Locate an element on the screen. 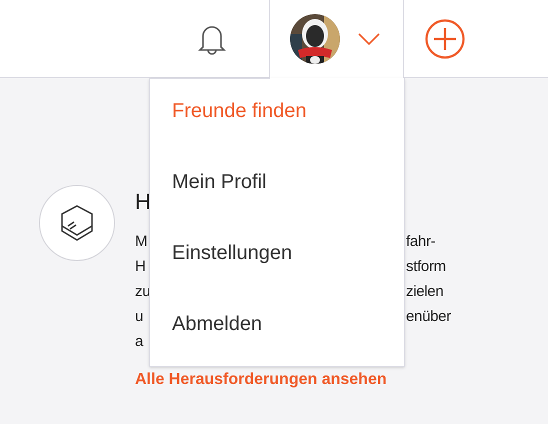 This screenshot has height=424, width=548. description-text: M is located at coordinates (141, 242).